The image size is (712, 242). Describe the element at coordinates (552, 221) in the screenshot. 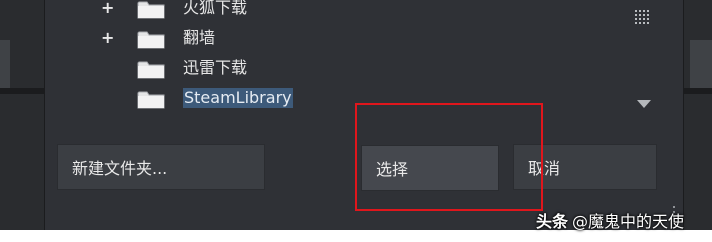

I see `watermark-logo: 头条` at that location.